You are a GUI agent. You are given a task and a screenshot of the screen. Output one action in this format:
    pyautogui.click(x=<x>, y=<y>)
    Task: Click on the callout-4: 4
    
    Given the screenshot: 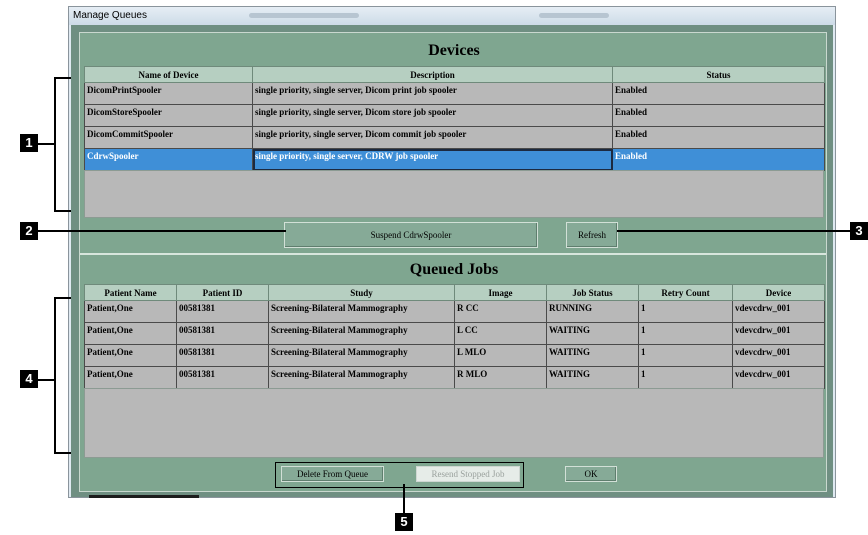 What is the action you would take?
    pyautogui.click(x=29, y=379)
    